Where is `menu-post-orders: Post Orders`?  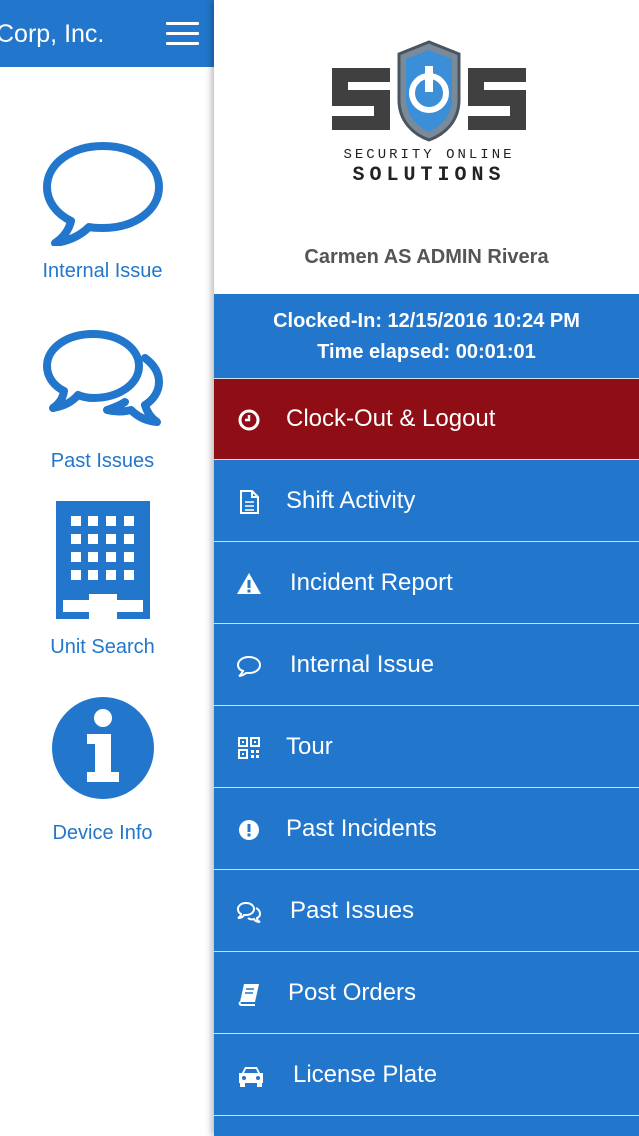 menu-post-orders: Post Orders is located at coordinates (426, 993).